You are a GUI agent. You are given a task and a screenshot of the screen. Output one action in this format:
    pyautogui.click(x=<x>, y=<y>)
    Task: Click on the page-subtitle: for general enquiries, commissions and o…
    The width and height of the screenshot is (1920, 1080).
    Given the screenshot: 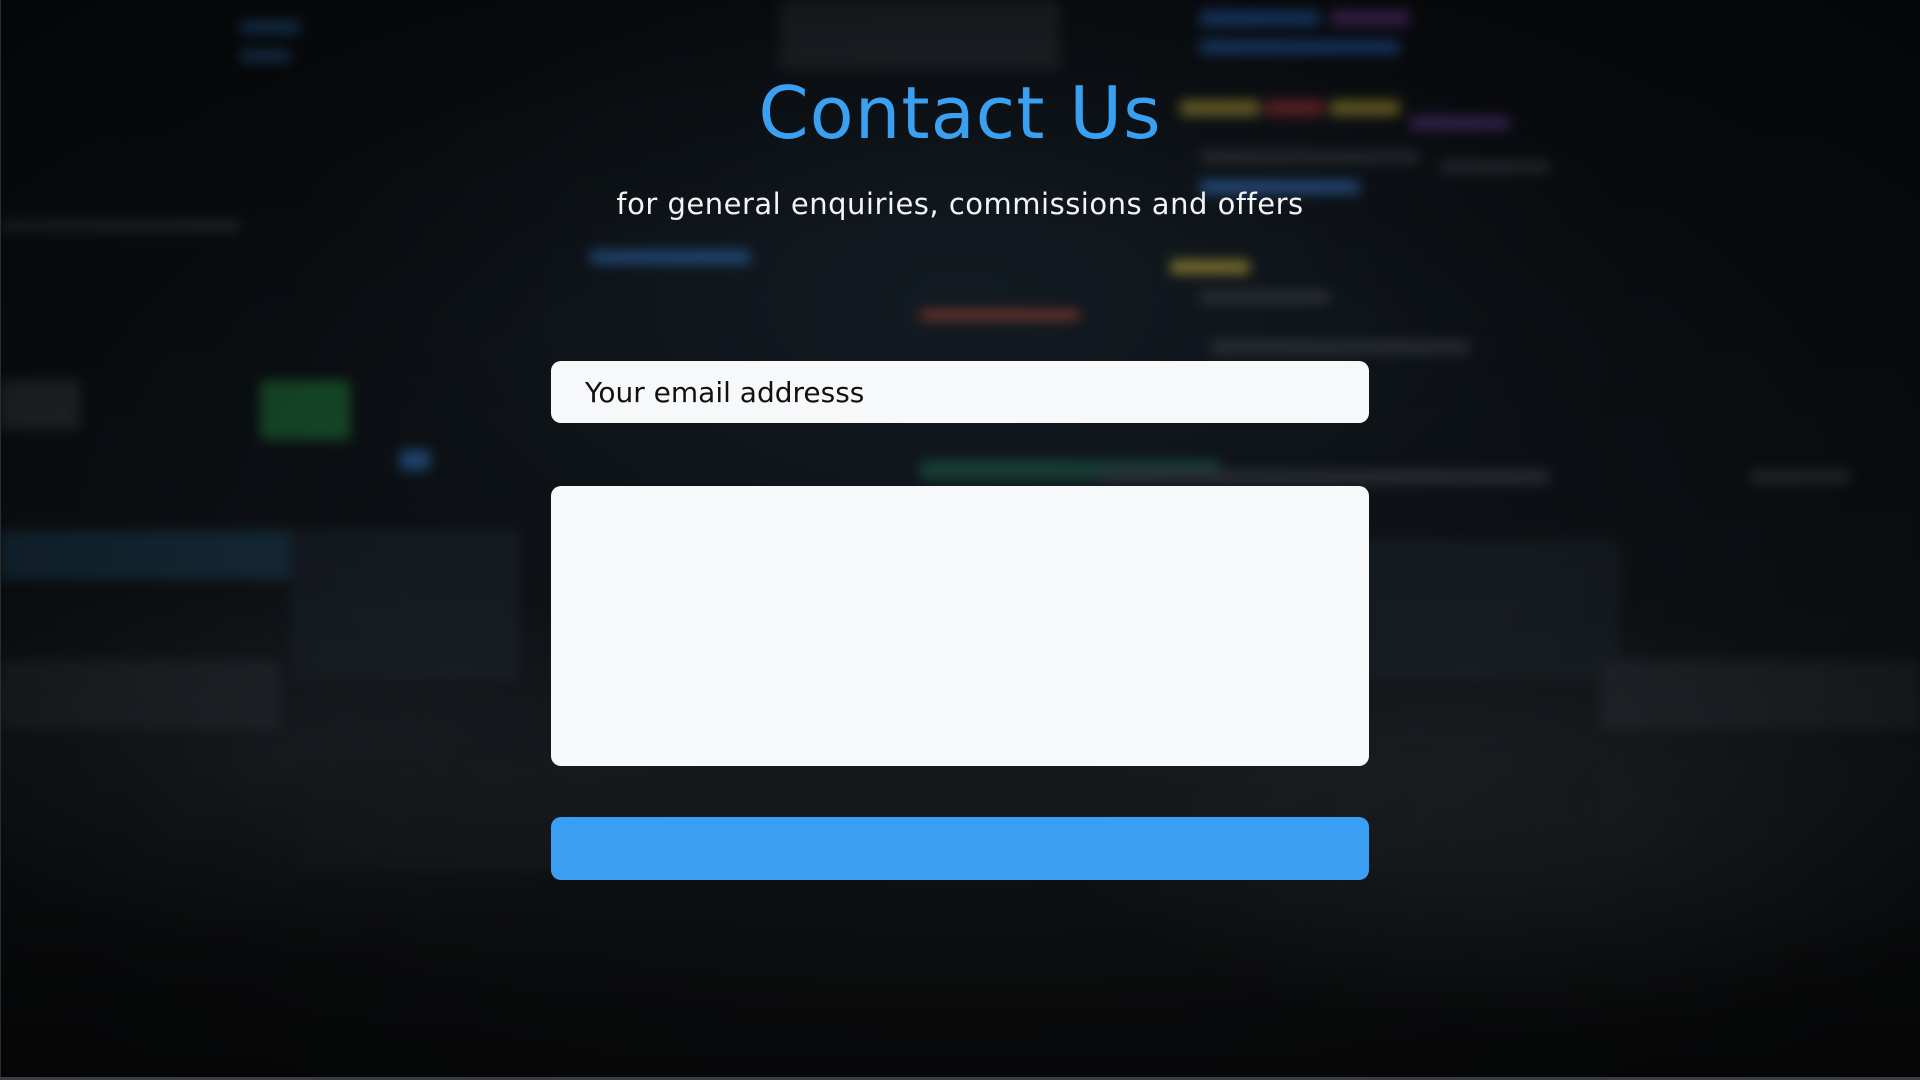 What is the action you would take?
    pyautogui.click(x=960, y=204)
    